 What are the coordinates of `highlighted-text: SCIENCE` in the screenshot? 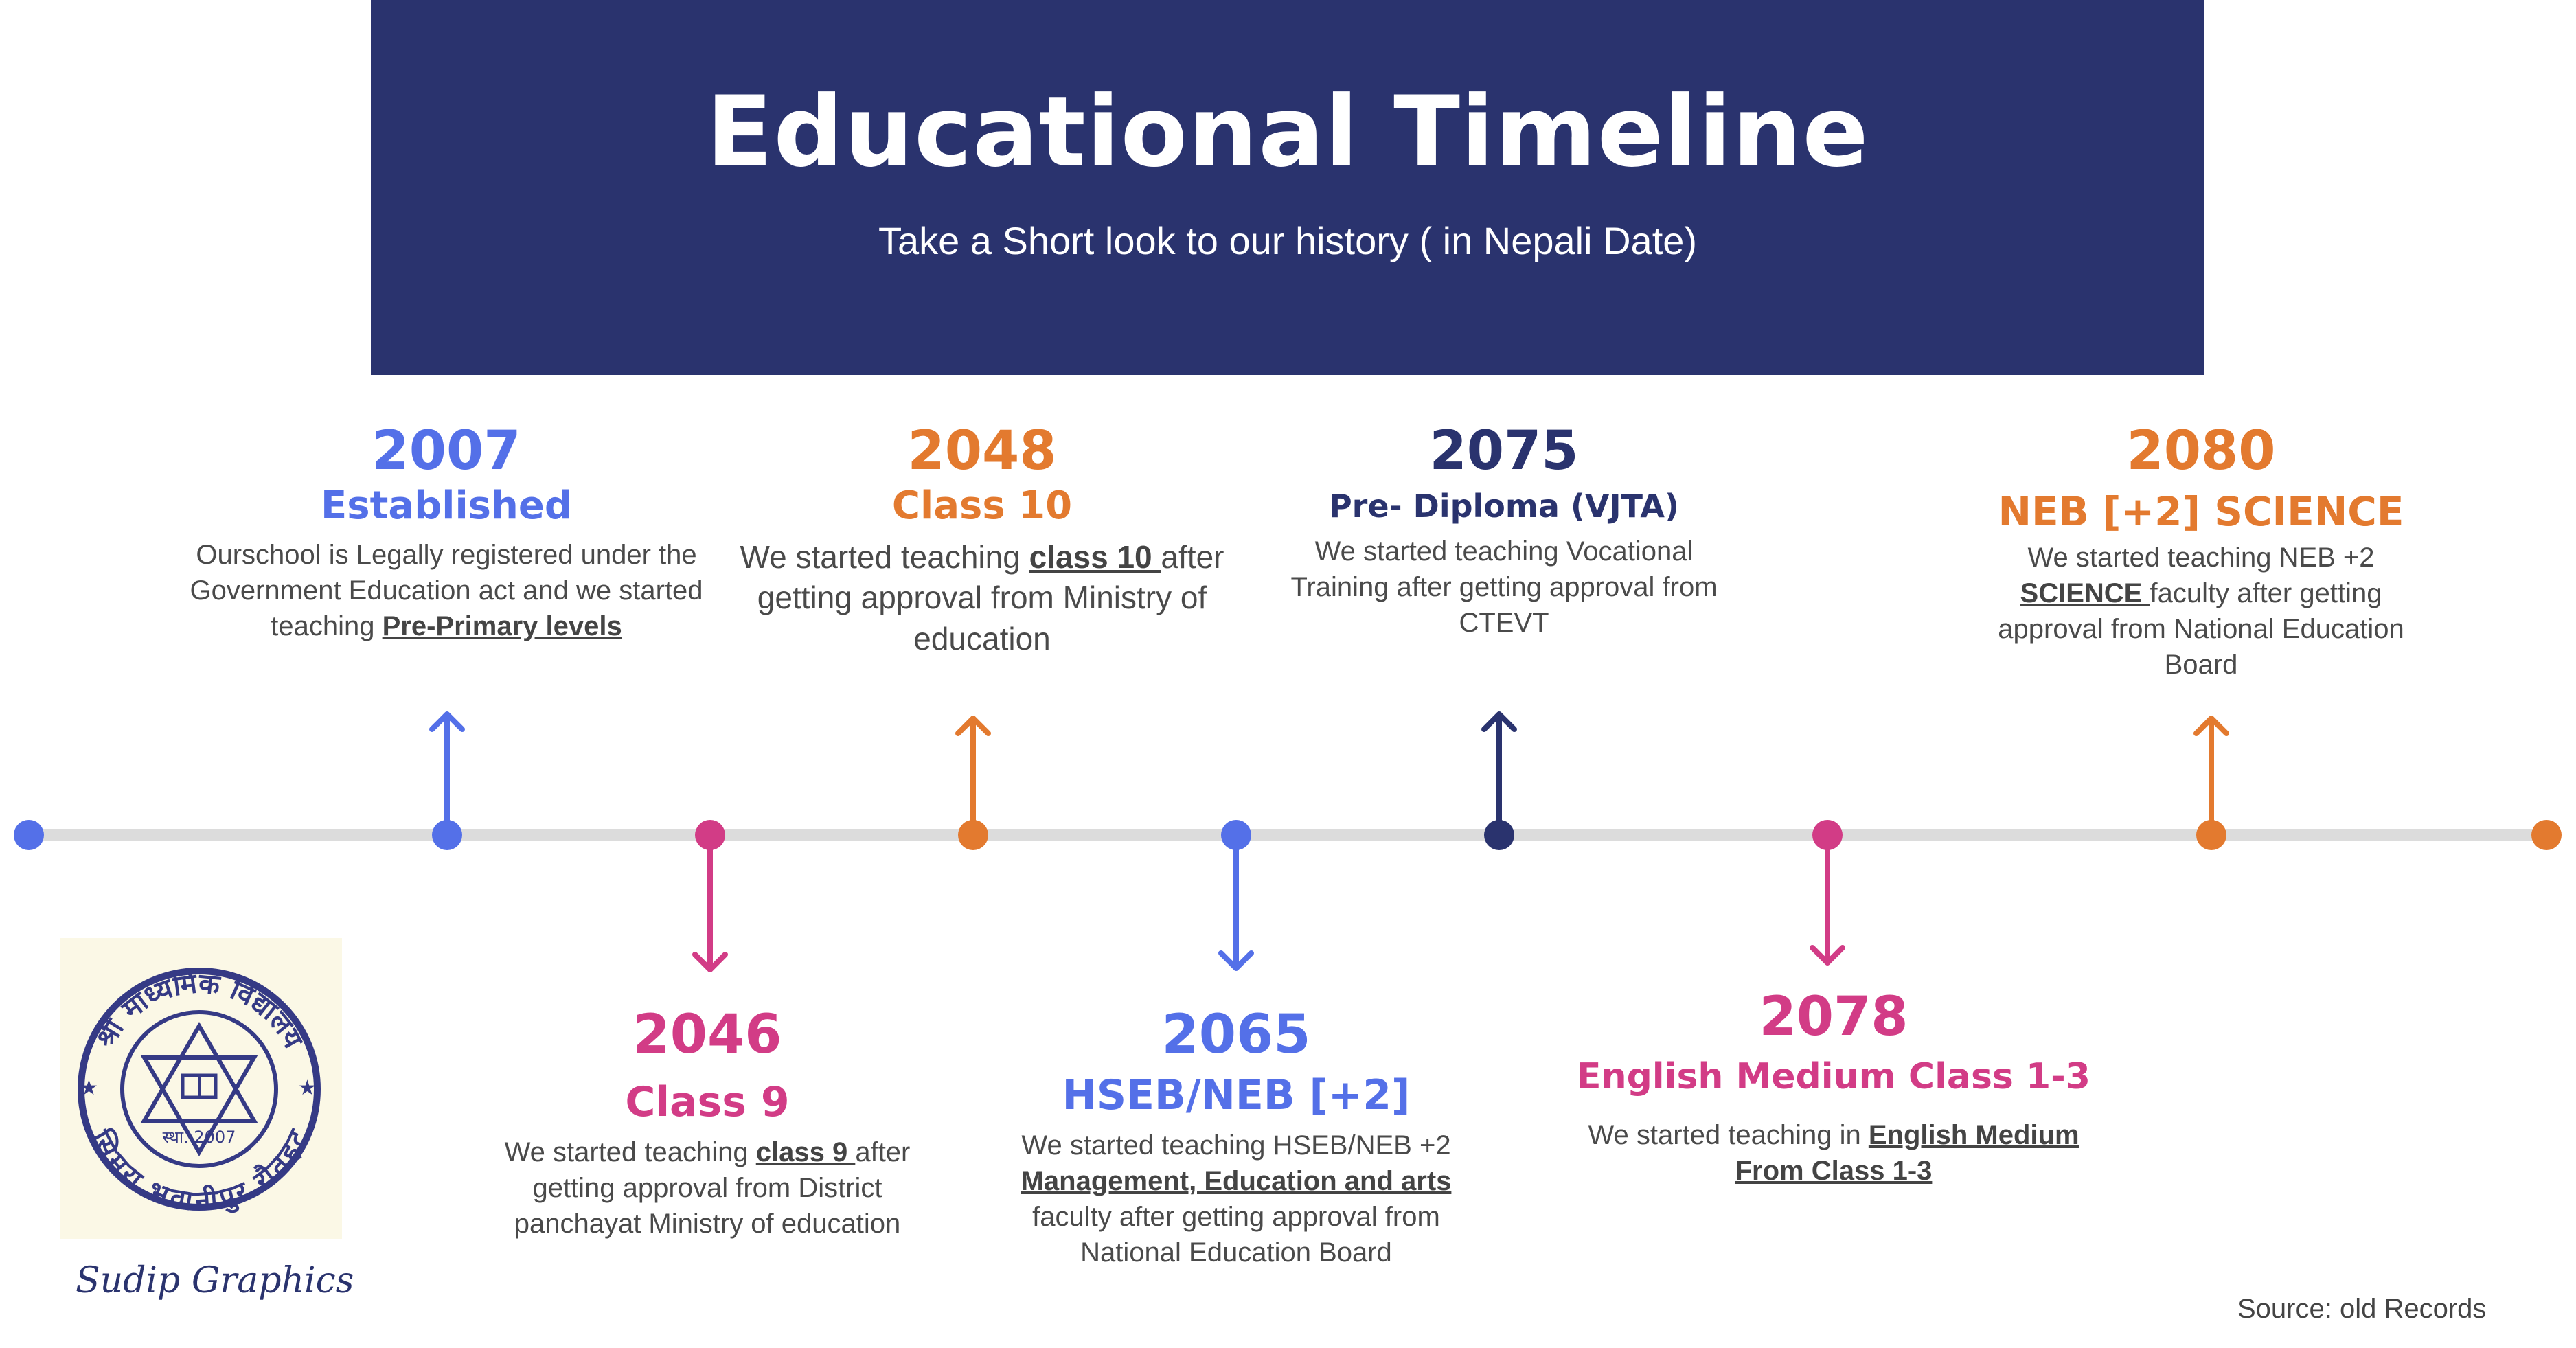 It's located at (2085, 593).